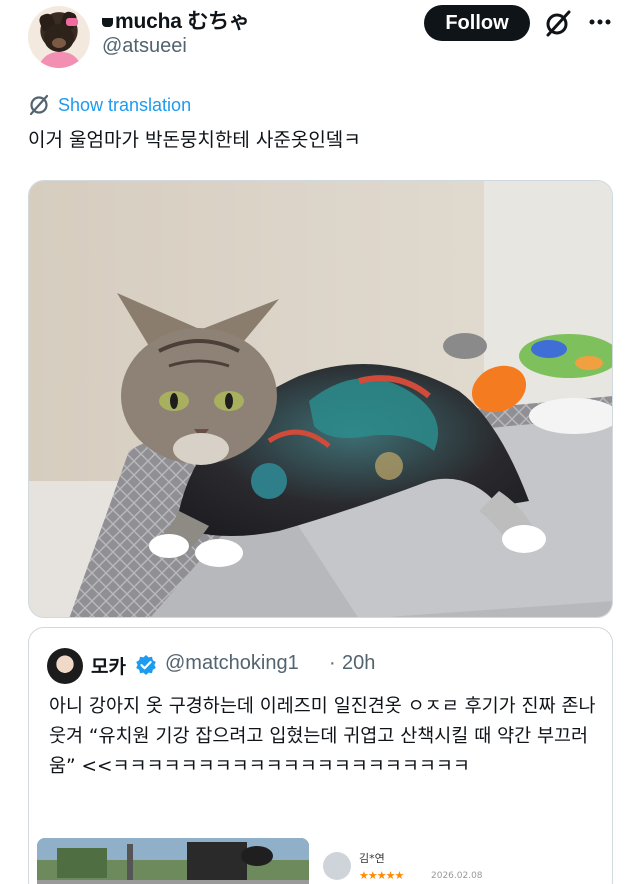 The image size is (640, 884). Describe the element at coordinates (600, 22) in the screenshot. I see `more-icon` at that location.